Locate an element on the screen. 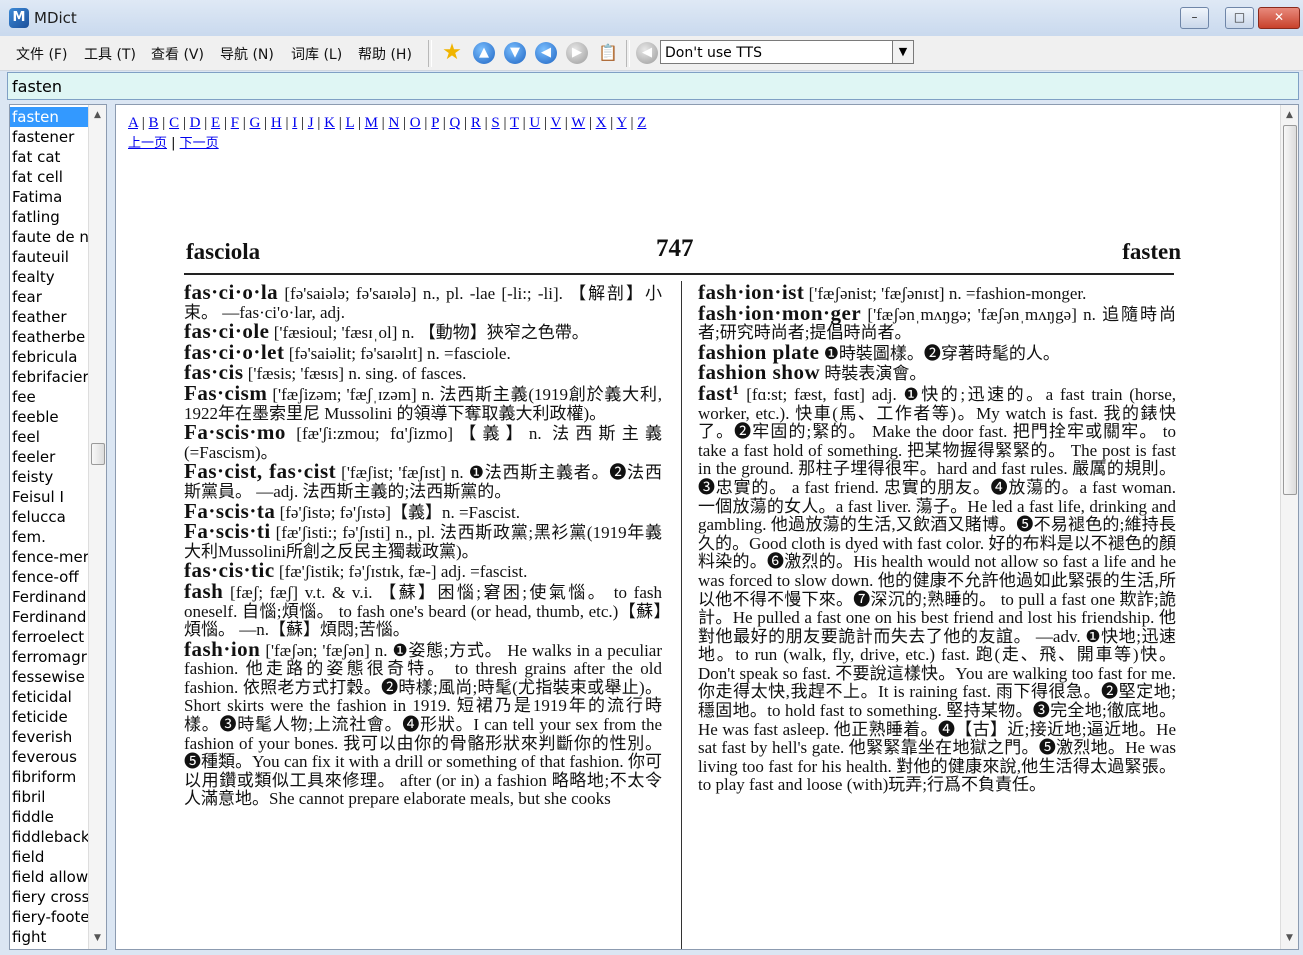 The image size is (1303, 955). alphabet-link: A is located at coordinates (133, 123).